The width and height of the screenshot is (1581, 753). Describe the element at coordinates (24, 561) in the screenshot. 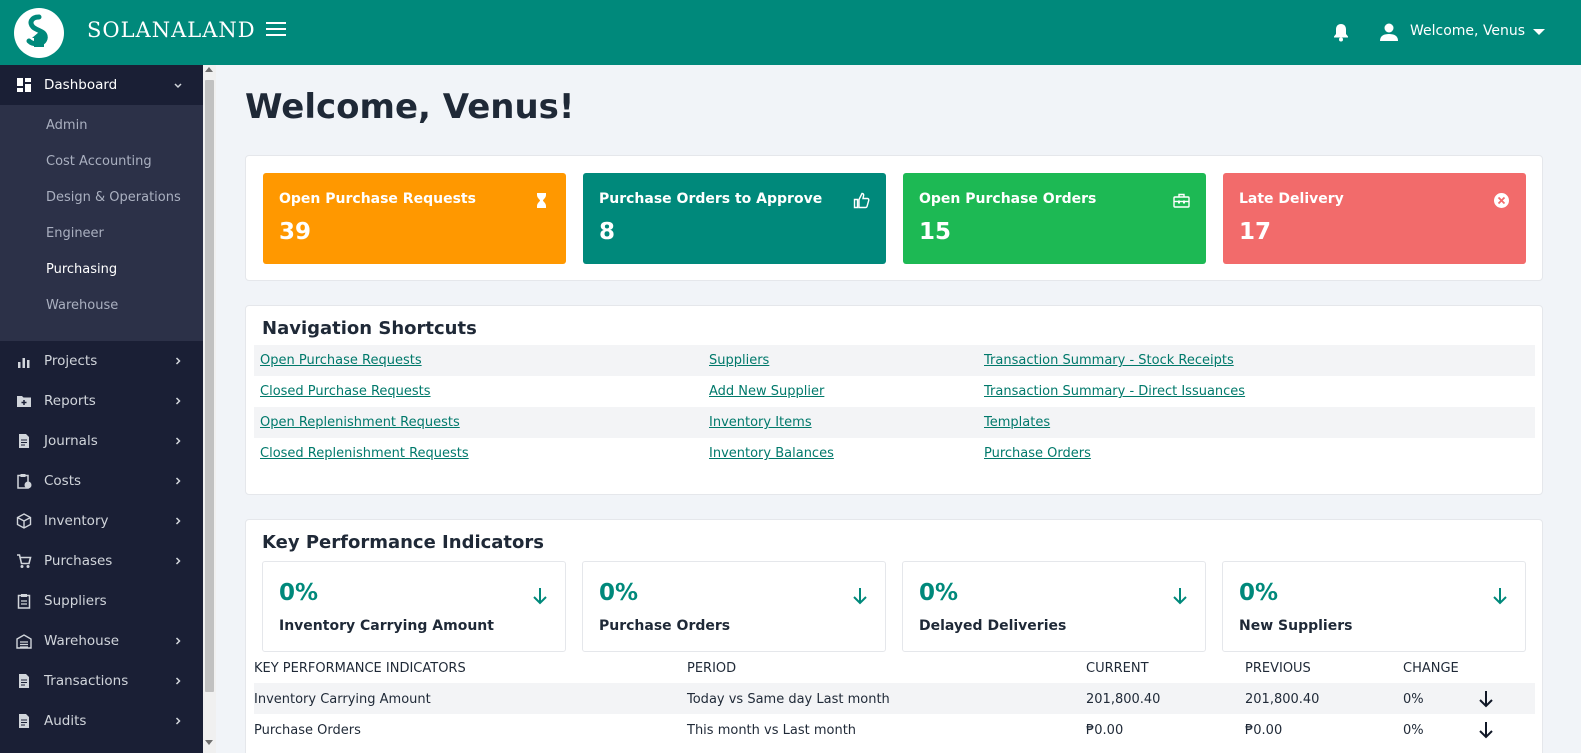

I see `cart-icon` at that location.